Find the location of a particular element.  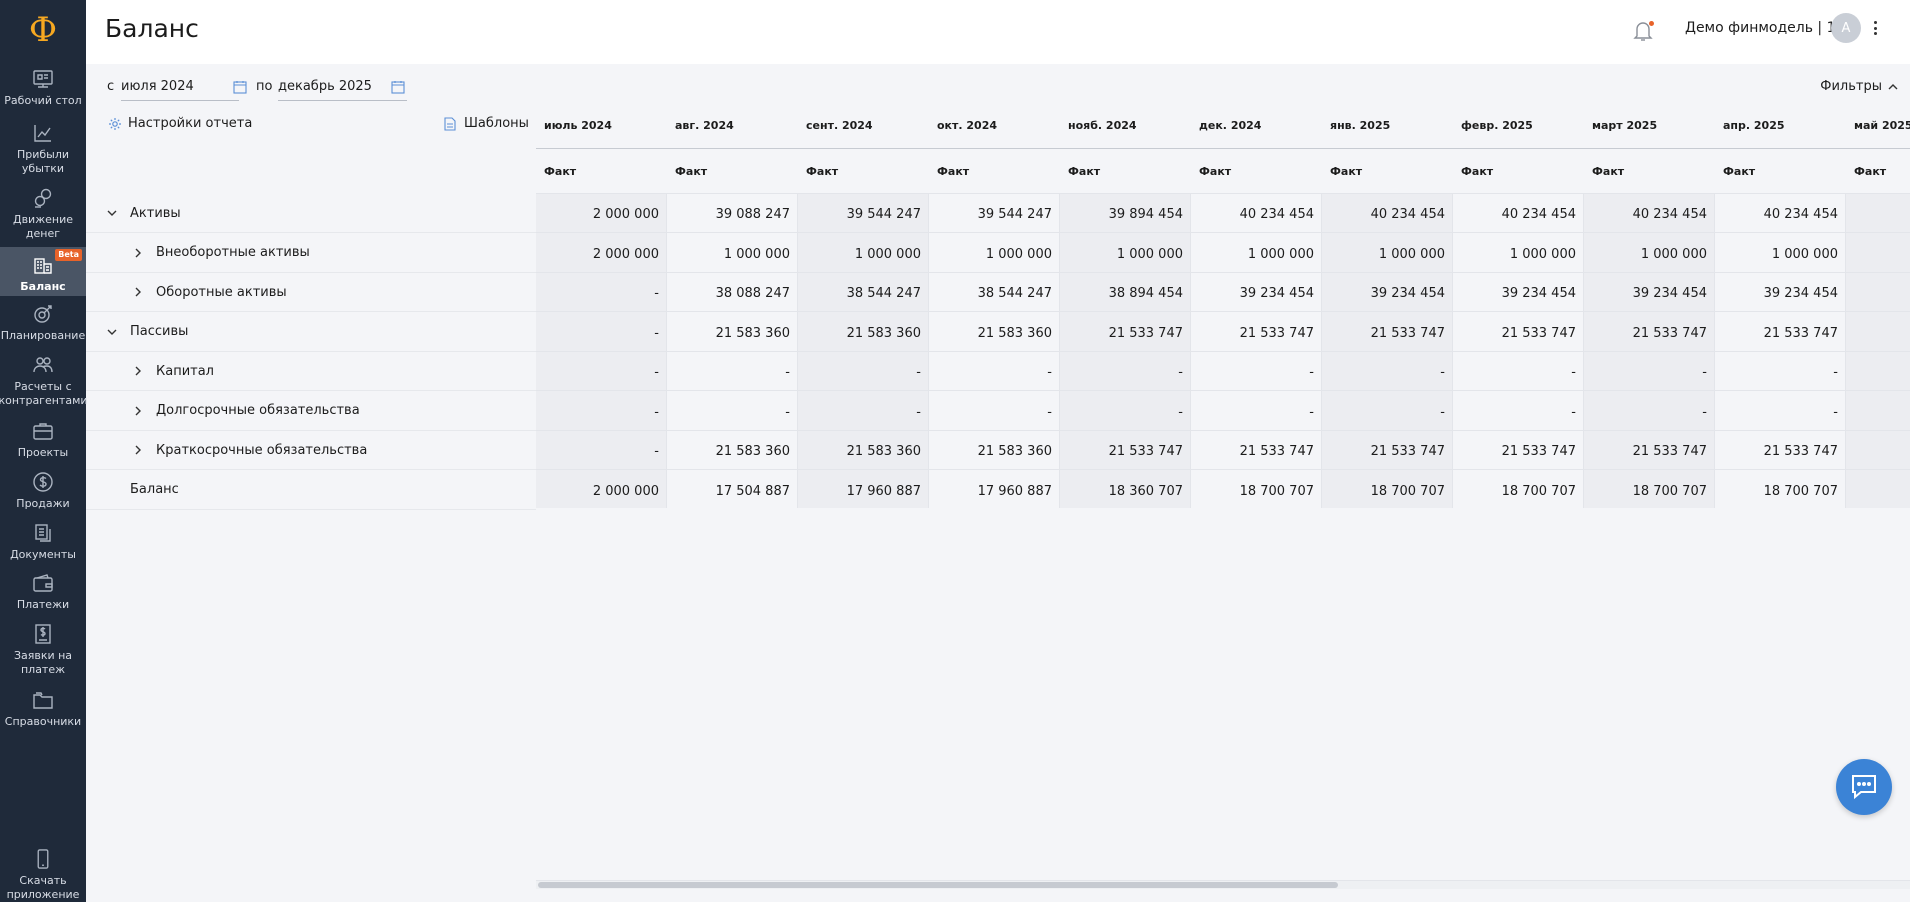

chat-button is located at coordinates (1864, 787).